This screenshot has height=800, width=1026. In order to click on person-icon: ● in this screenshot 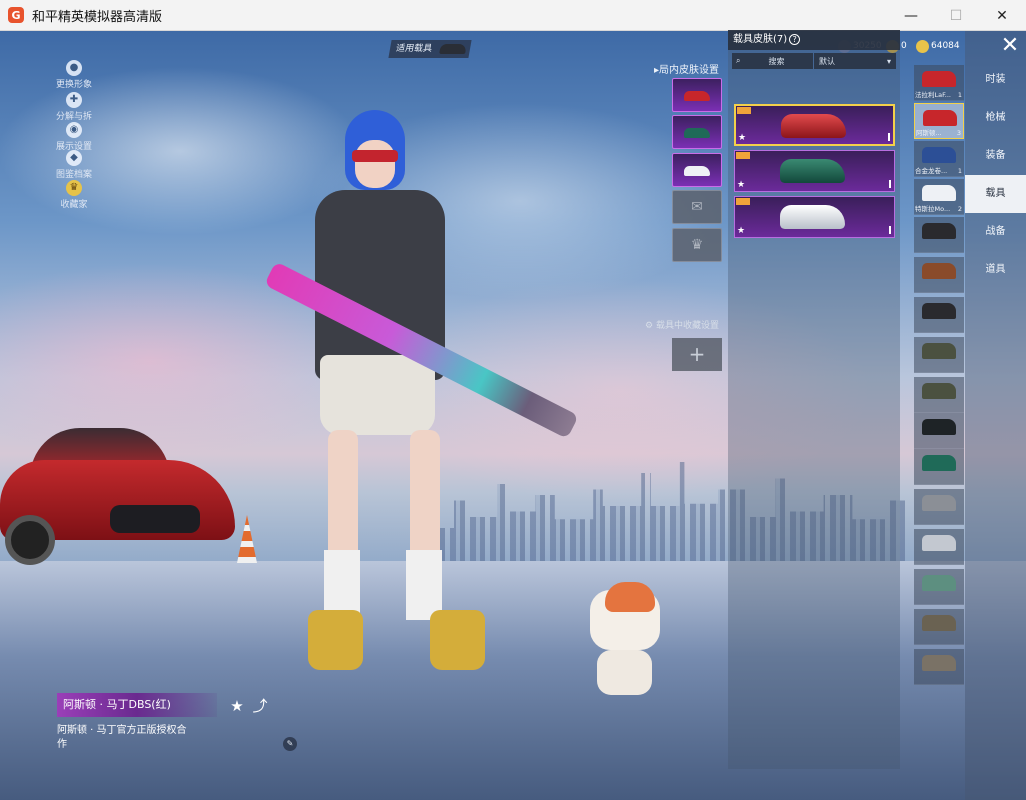, I will do `click(74, 68)`.